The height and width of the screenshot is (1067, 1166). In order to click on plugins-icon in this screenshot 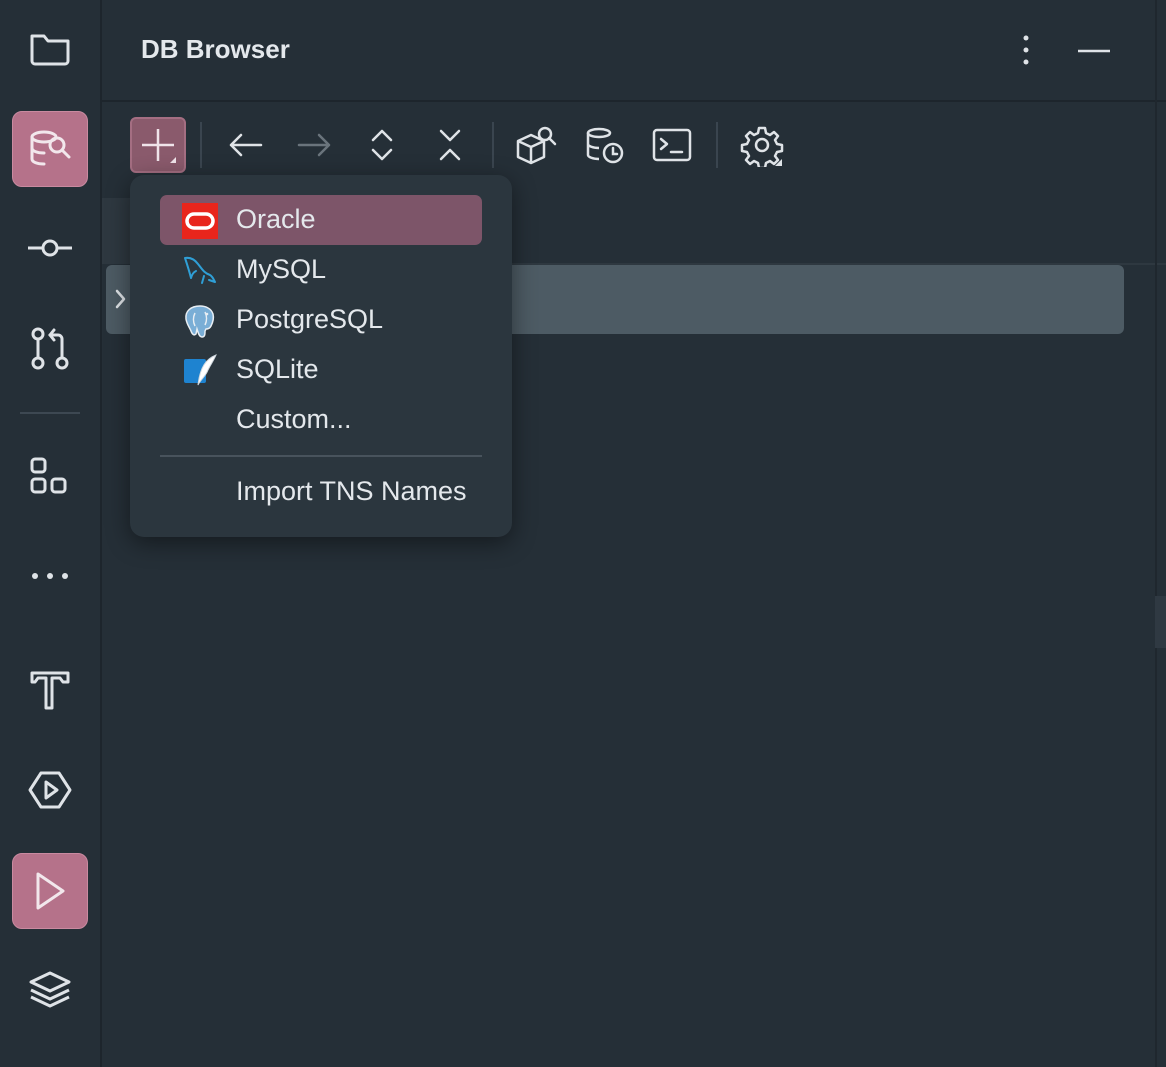, I will do `click(48, 475)`.